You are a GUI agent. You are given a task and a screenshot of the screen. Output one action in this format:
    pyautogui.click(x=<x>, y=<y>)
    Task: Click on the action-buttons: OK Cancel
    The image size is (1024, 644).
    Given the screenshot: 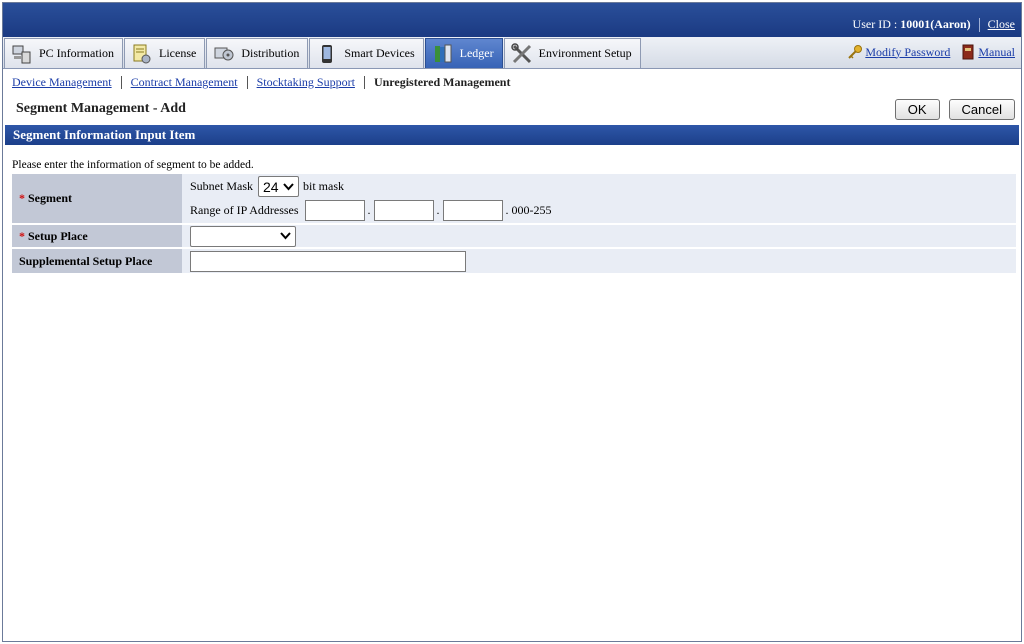 What is the action you would take?
    pyautogui.click(x=952, y=109)
    